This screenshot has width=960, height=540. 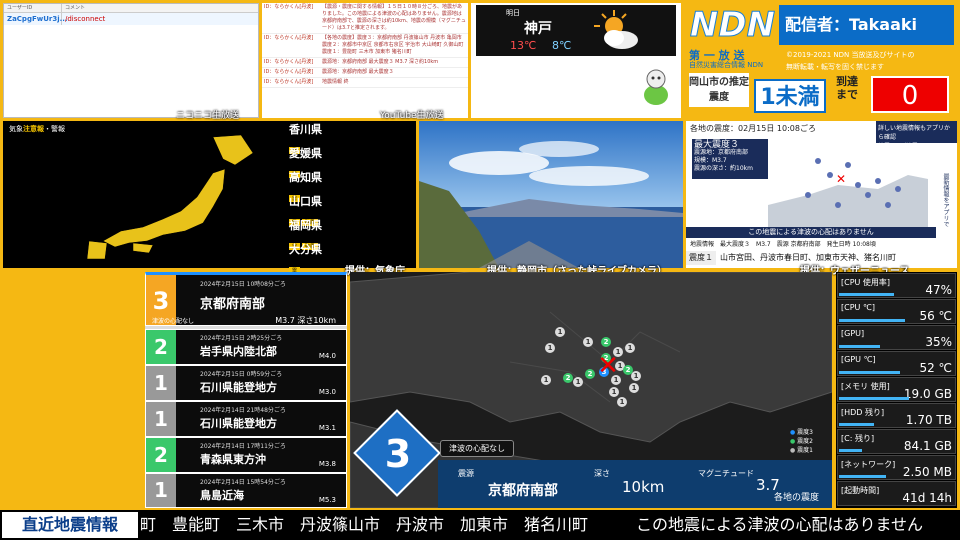 I want to click on japan-map, so click(x=170, y=197).